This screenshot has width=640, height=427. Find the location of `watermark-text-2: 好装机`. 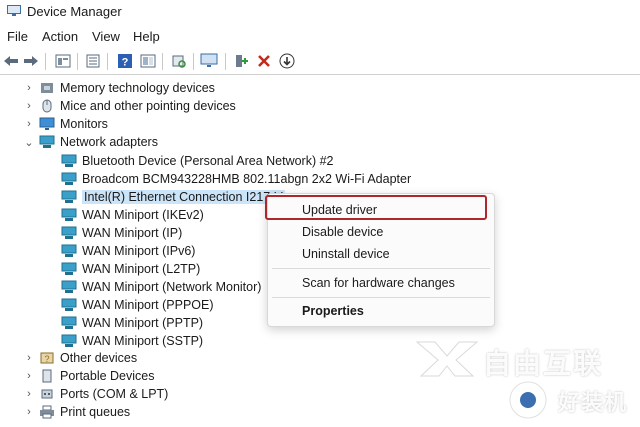

watermark-text-2: 好装机 is located at coordinates (593, 402).